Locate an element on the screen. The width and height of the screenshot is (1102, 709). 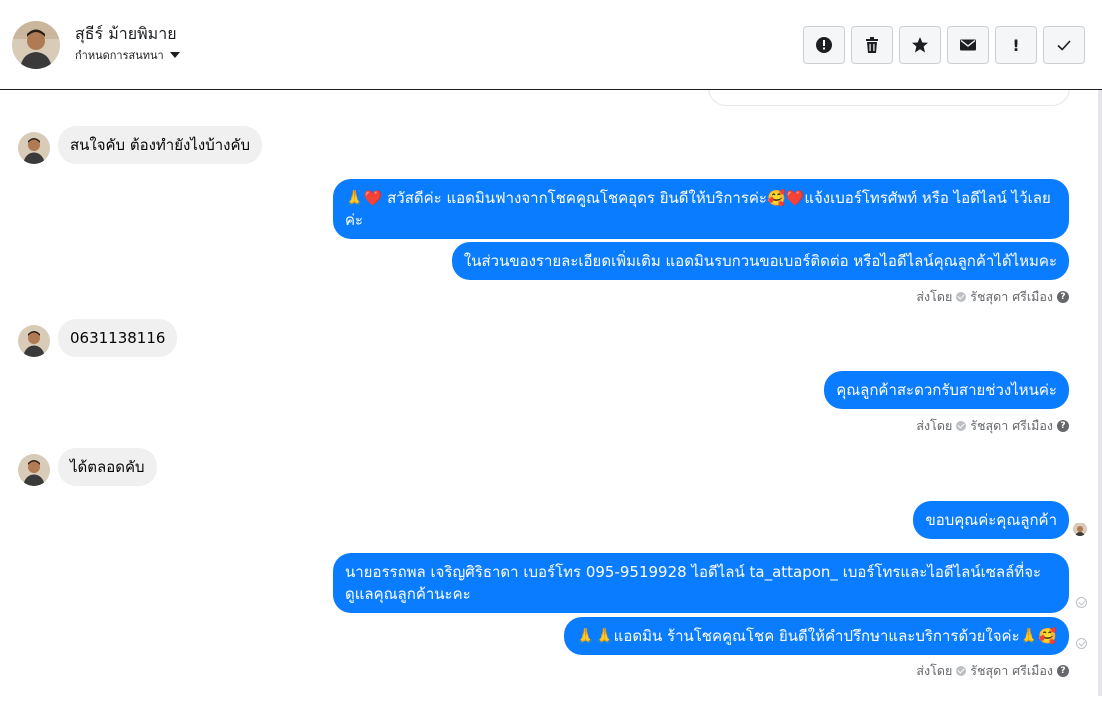
star-button is located at coordinates (920, 45).